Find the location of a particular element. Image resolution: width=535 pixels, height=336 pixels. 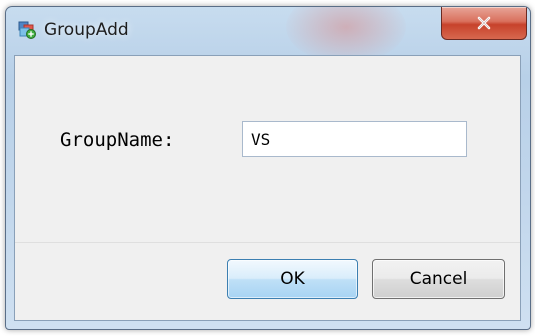

close-icon is located at coordinates (484, 23).